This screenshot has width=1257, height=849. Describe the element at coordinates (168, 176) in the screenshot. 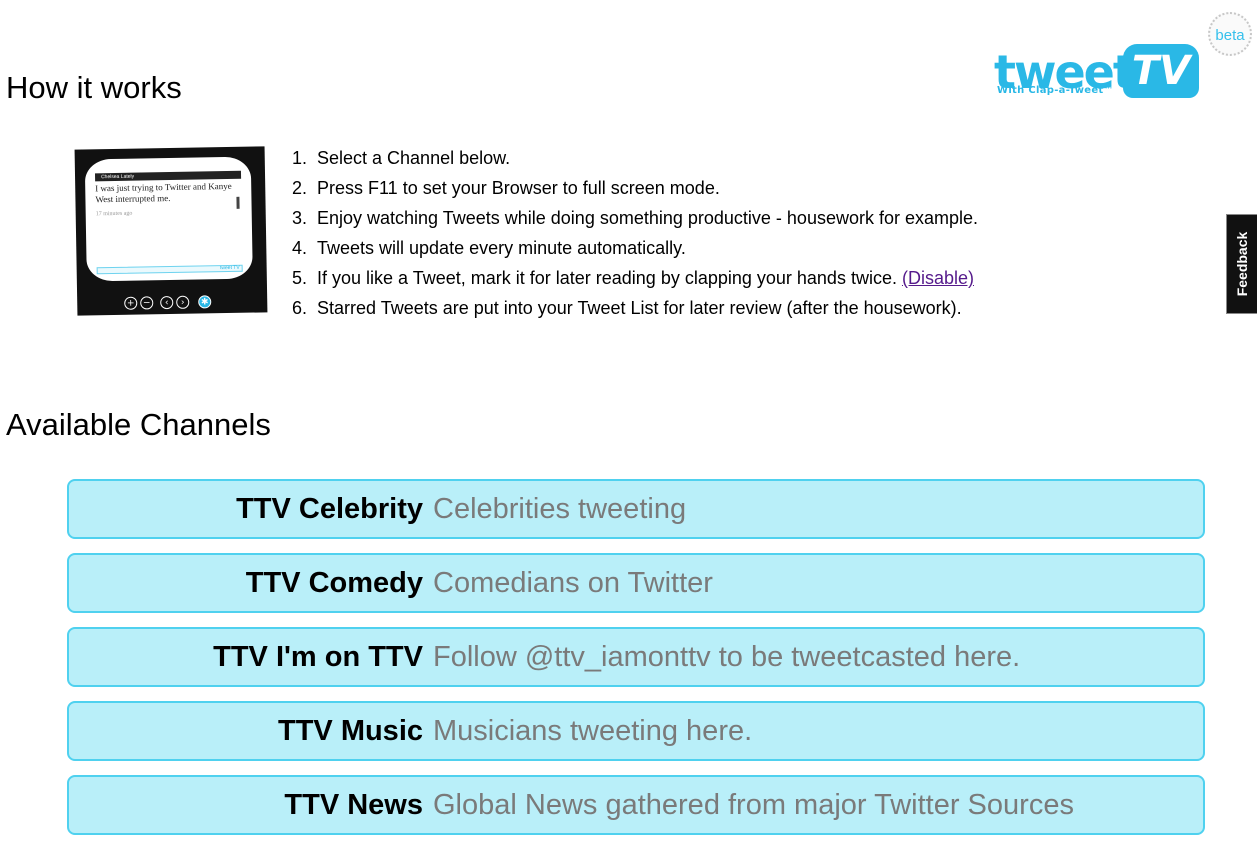

I see `tv-tweet-author: Chelsea Lately` at that location.